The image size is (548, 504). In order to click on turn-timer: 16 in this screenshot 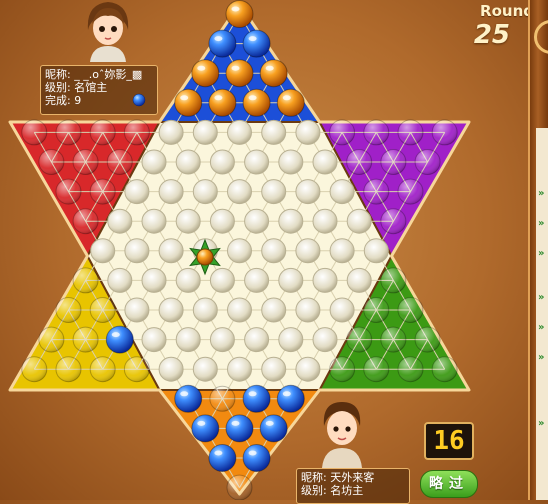, I will do `click(449, 441)`.